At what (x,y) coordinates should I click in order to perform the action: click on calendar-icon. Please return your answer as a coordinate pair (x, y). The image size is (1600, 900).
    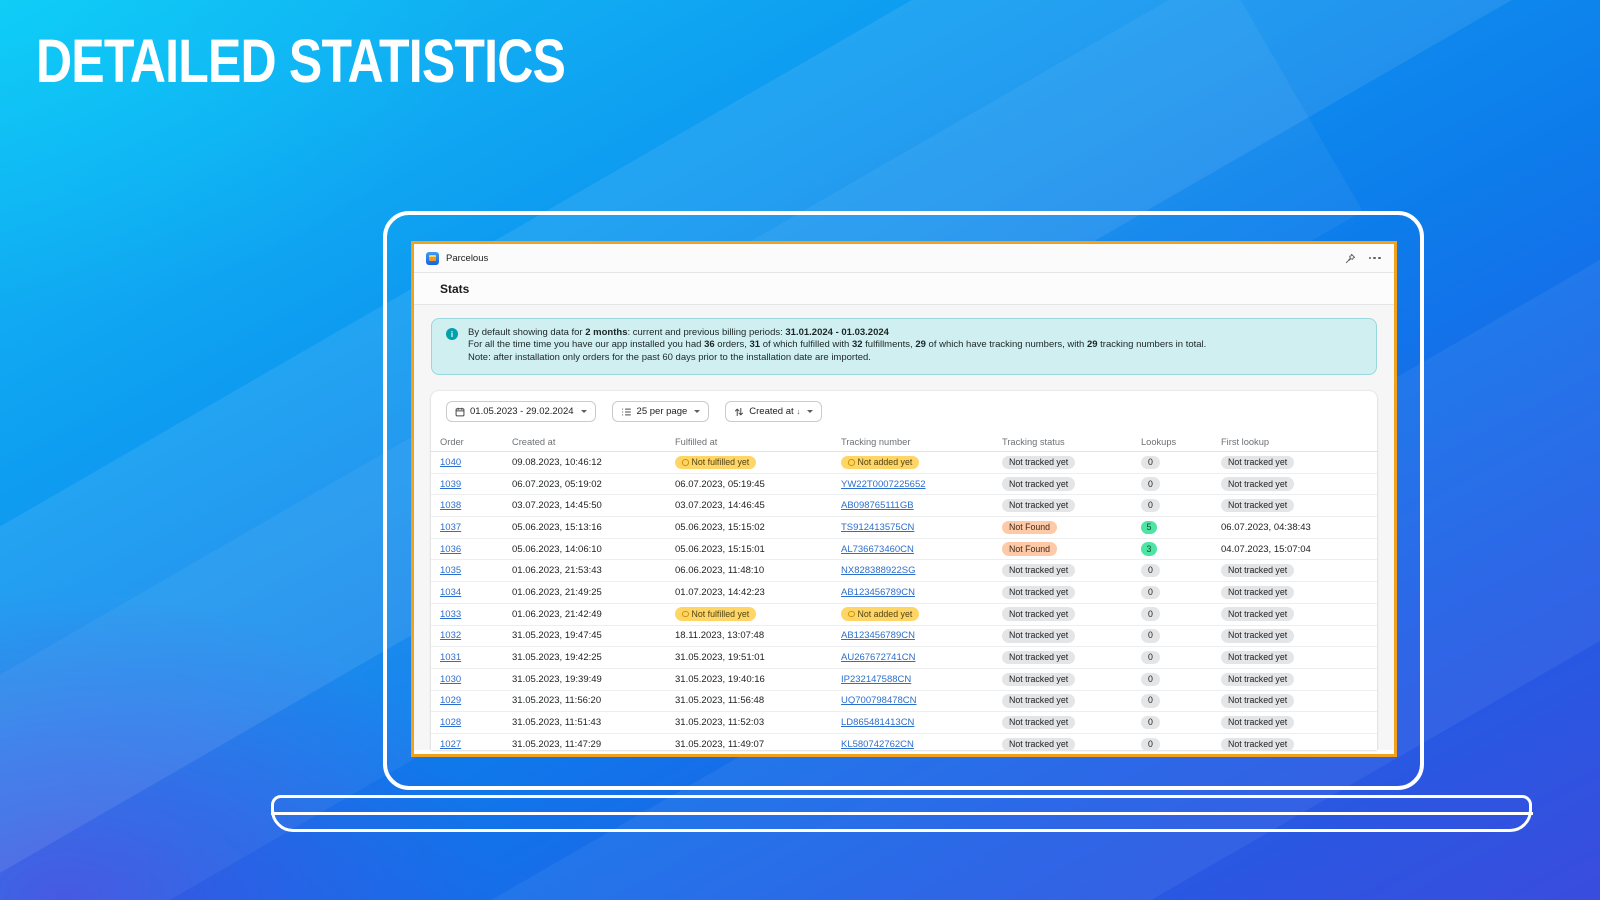
    Looking at the image, I should click on (460, 412).